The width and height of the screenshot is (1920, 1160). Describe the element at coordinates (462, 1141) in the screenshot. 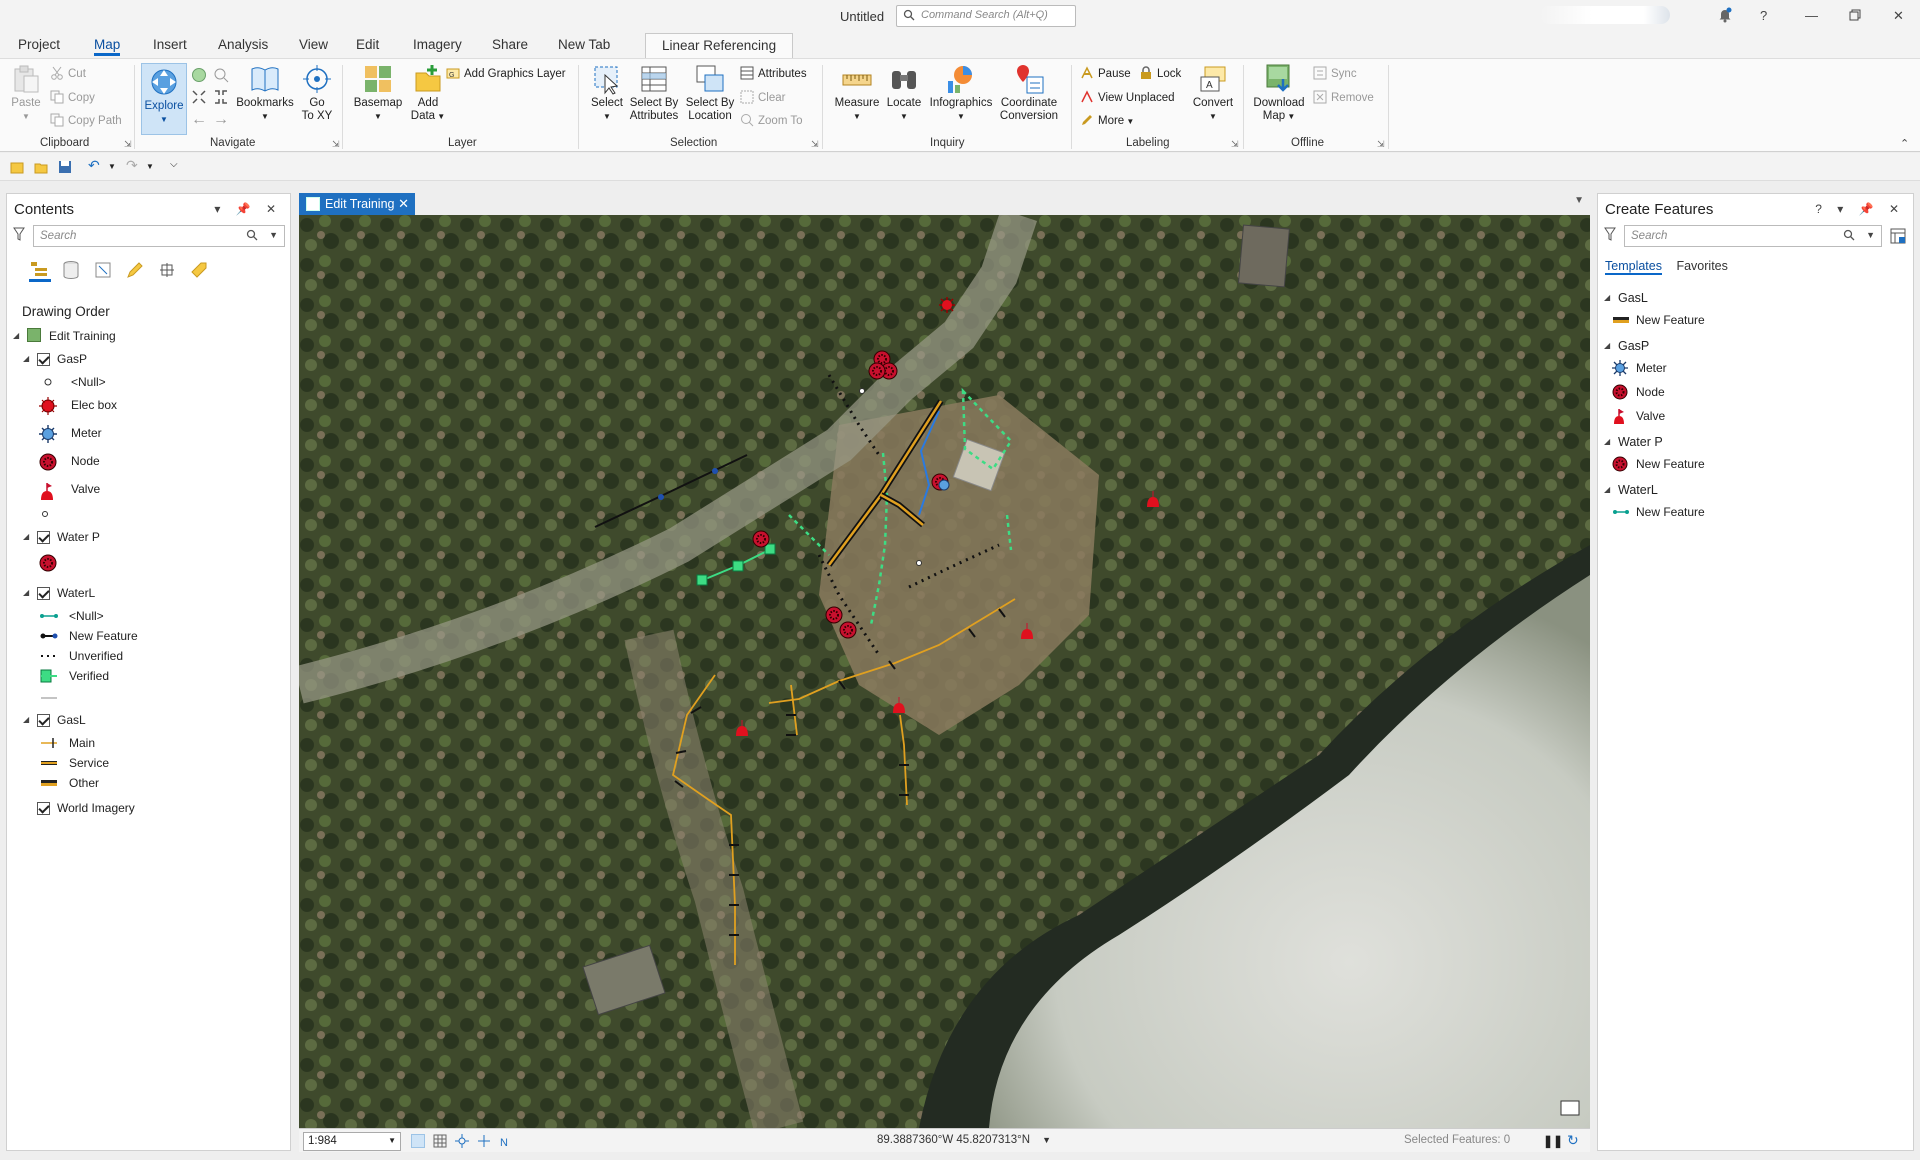

I see `snapping-icon` at that location.